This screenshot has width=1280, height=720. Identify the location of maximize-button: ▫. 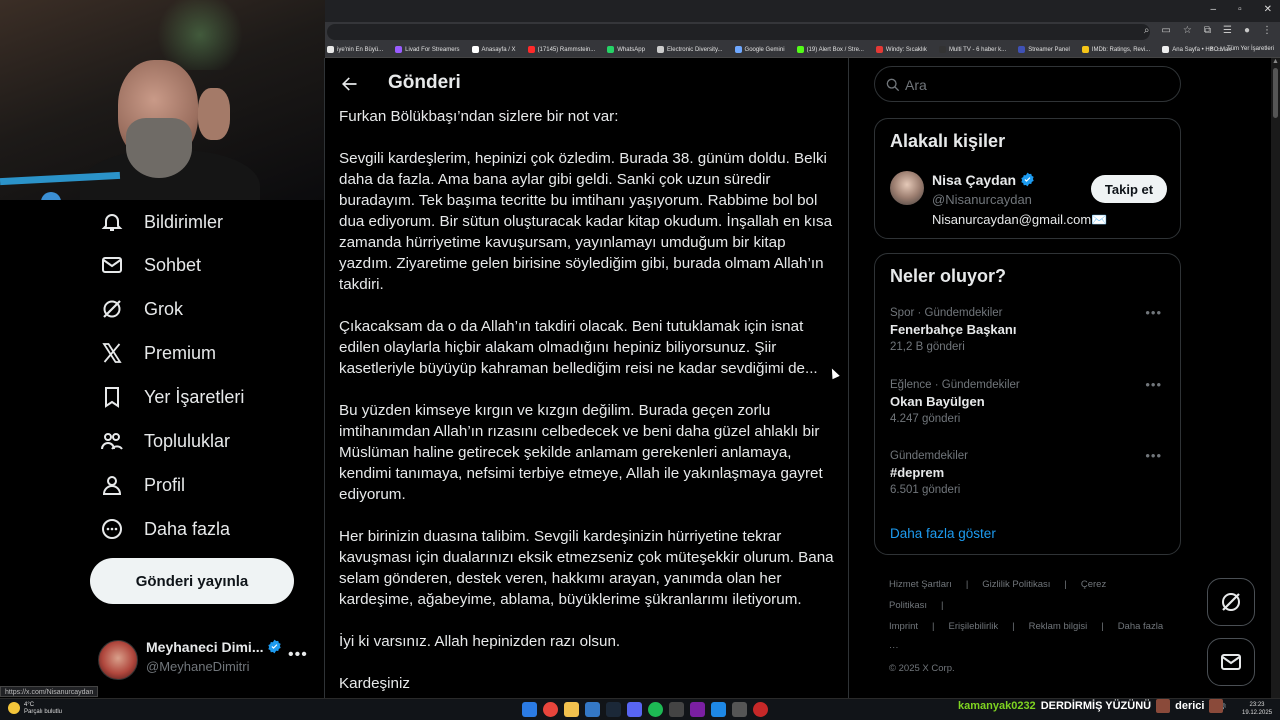
(1240, 9).